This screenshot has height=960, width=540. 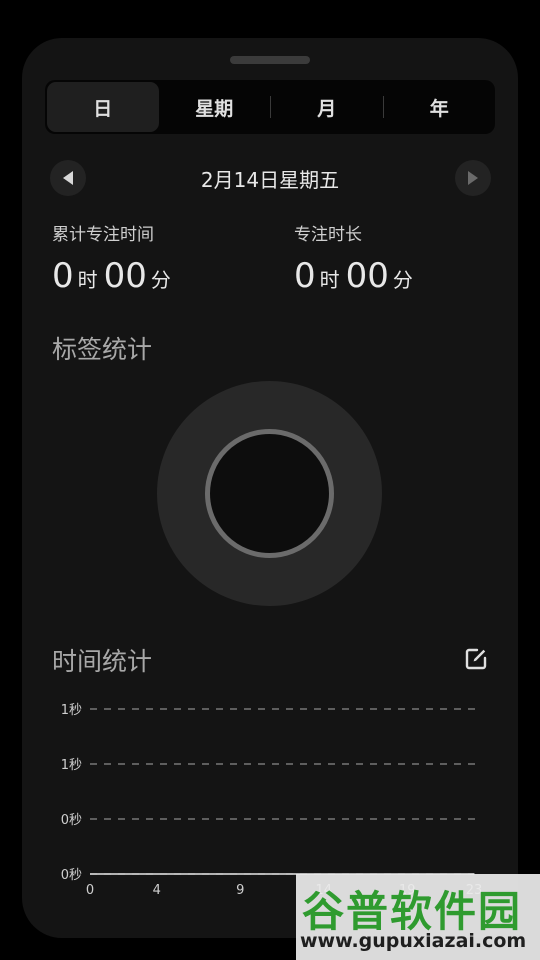 I want to click on x-tick-label: 4, so click(x=157, y=890).